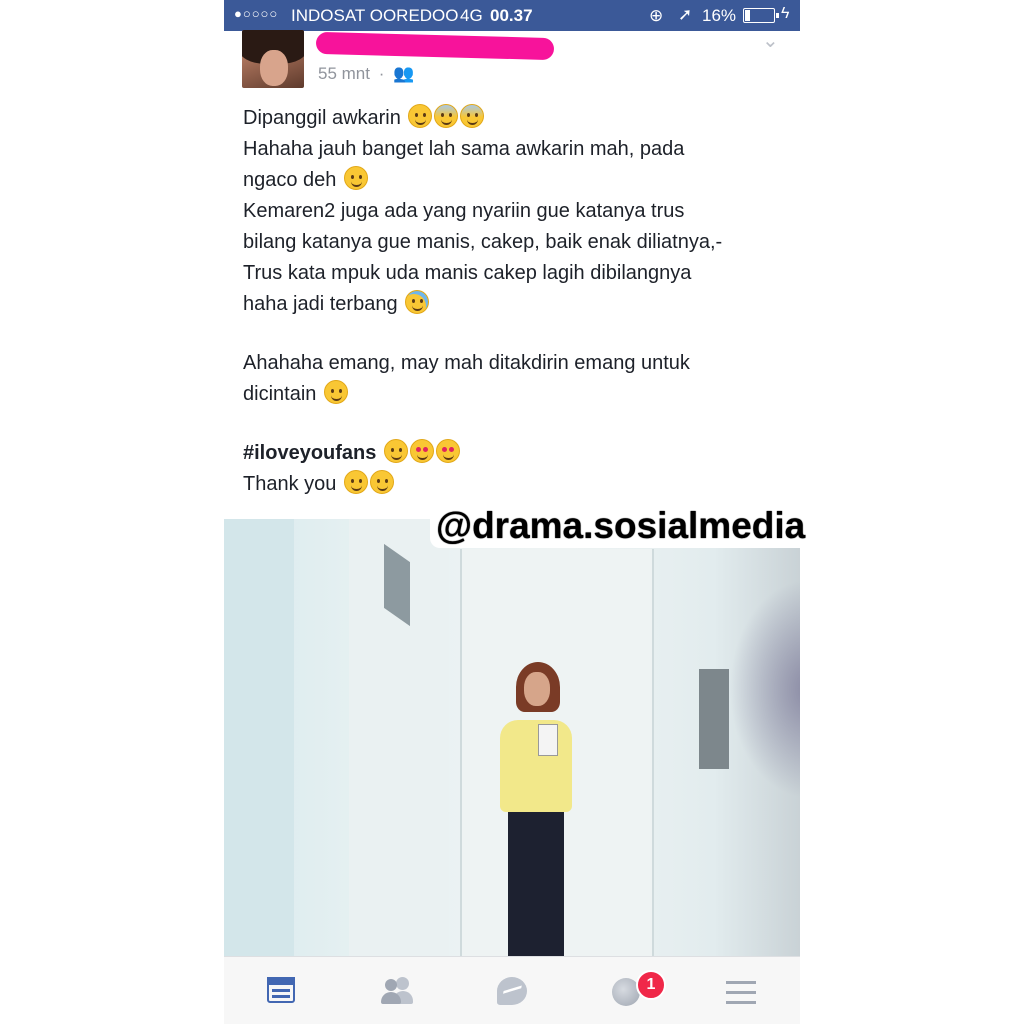  What do you see at coordinates (435, 46) in the screenshot?
I see `author-name-redaction` at bounding box center [435, 46].